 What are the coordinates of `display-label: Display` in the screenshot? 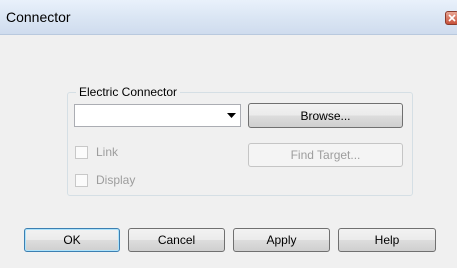 It's located at (116, 180).